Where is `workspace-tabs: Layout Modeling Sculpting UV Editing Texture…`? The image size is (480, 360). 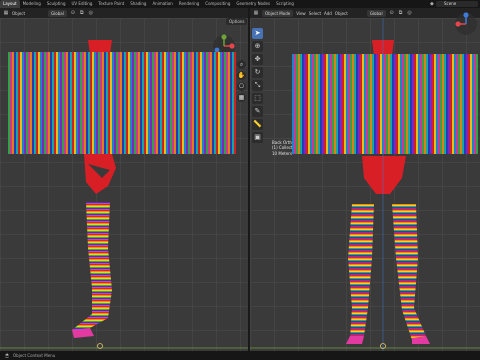 workspace-tabs: Layout Modeling Sculpting UV Editing Texture… is located at coordinates (148, 4).